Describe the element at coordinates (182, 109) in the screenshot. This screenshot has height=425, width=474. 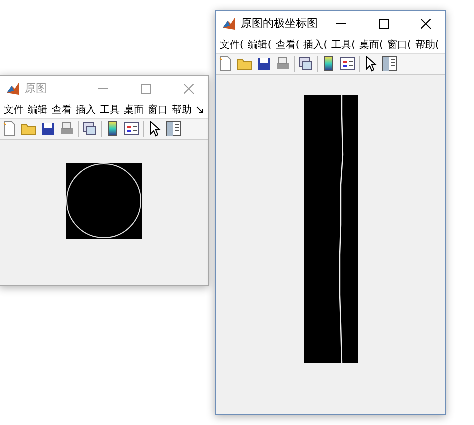
I see `menu-item: 帮助` at that location.